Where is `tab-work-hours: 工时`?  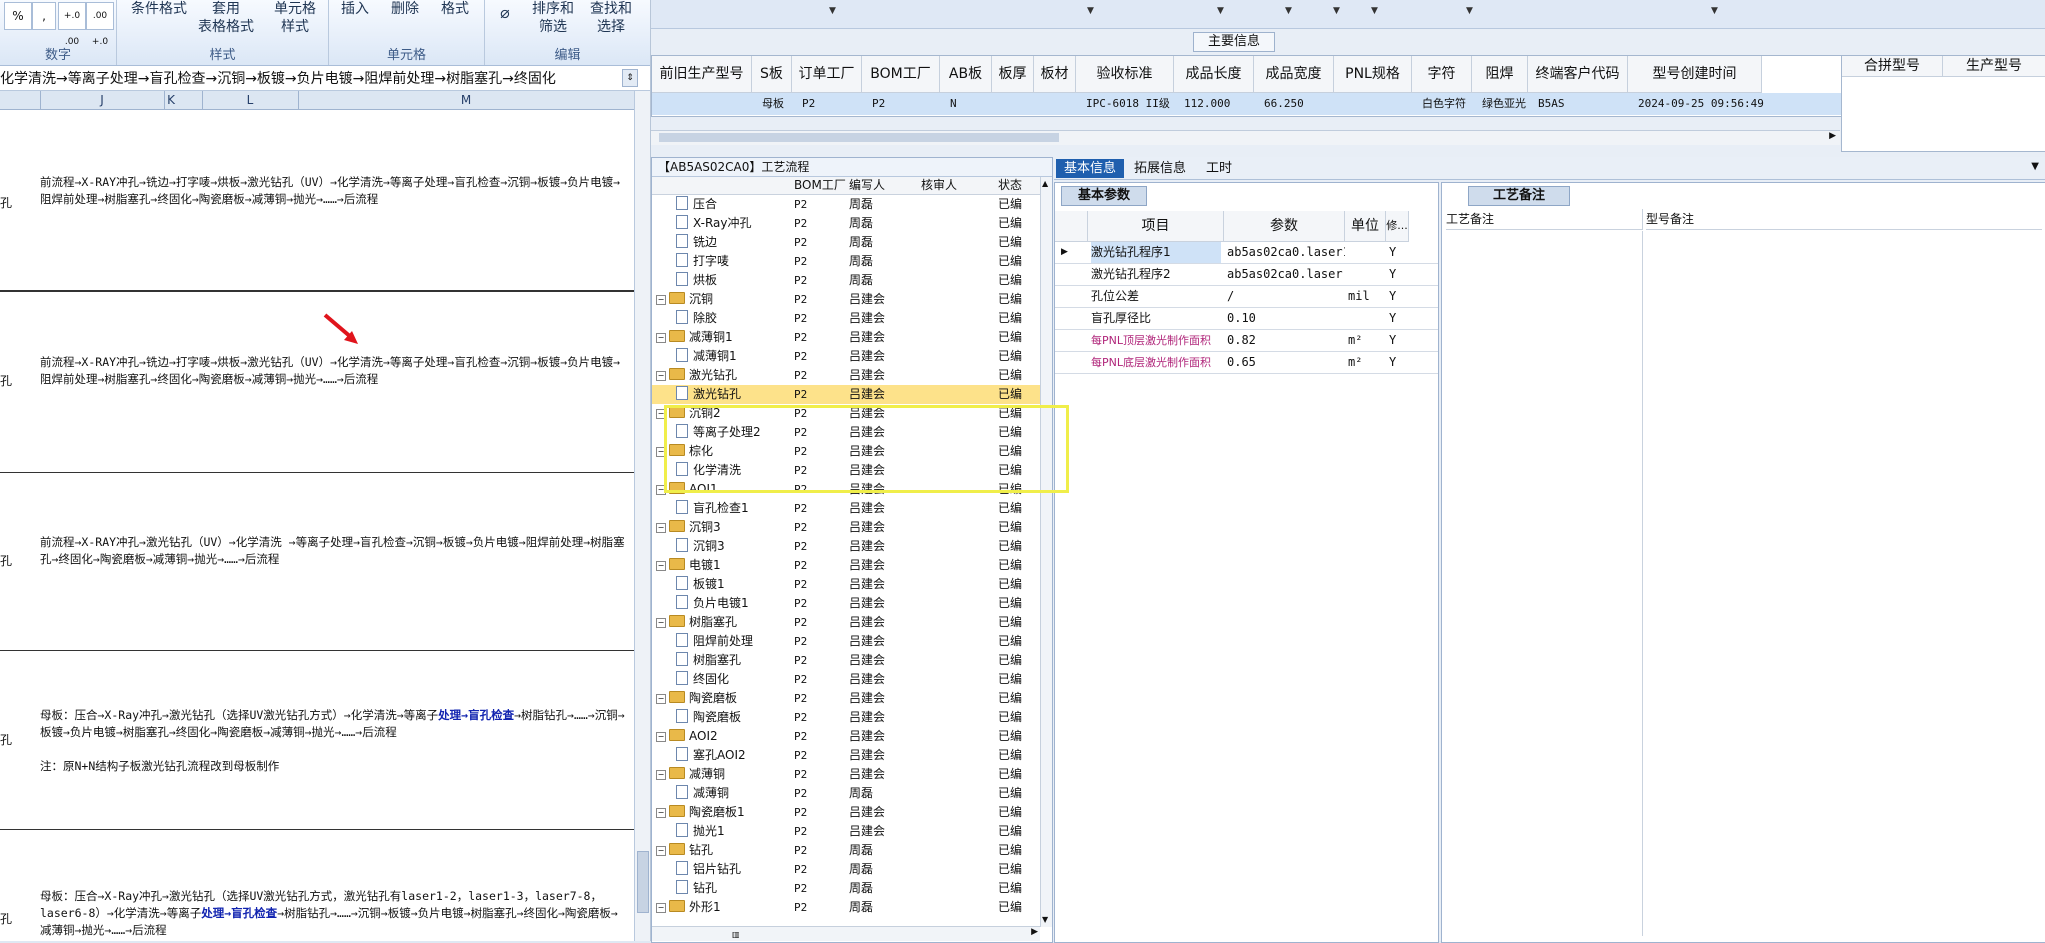 tab-work-hours: 工时 is located at coordinates (1219, 168).